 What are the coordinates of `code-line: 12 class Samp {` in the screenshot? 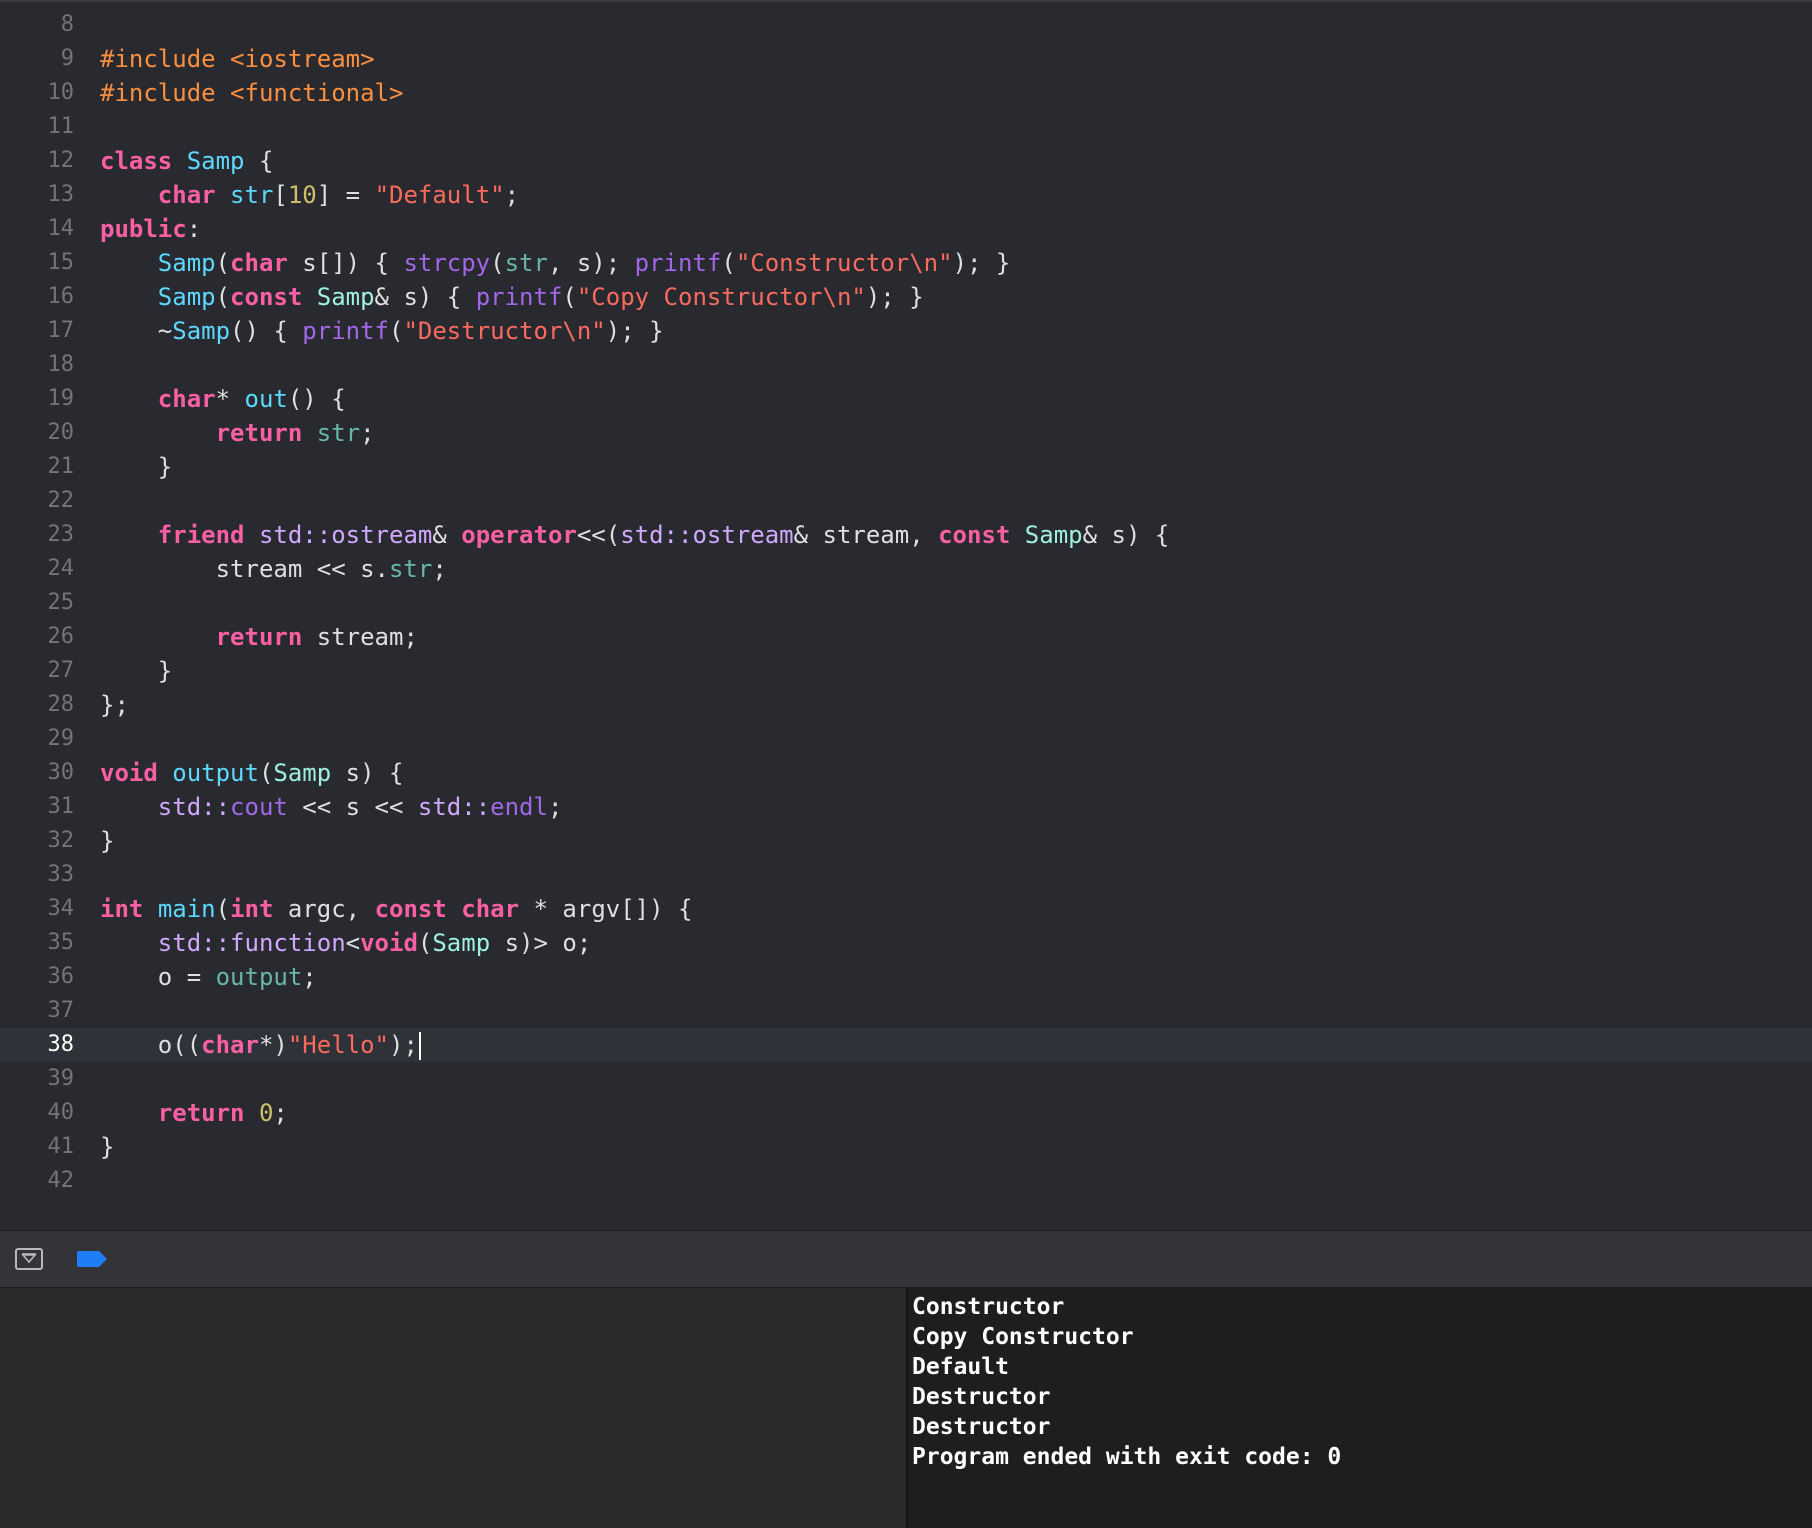 It's located at (906, 161).